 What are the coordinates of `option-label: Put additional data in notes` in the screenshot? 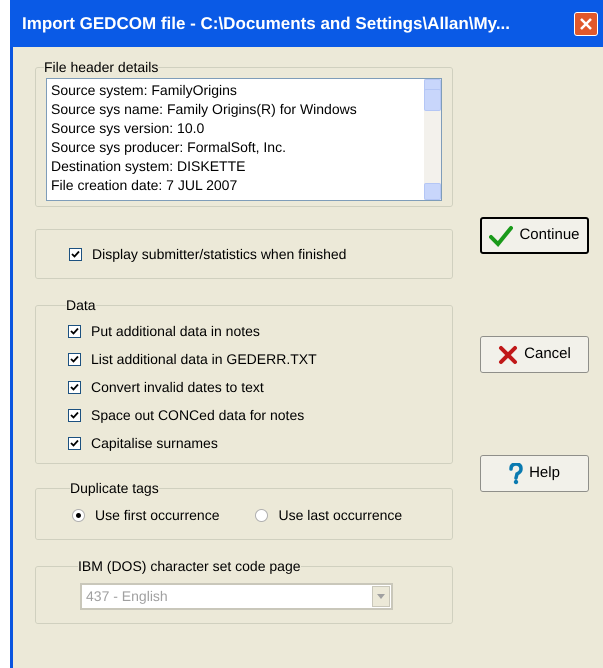 It's located at (175, 331).